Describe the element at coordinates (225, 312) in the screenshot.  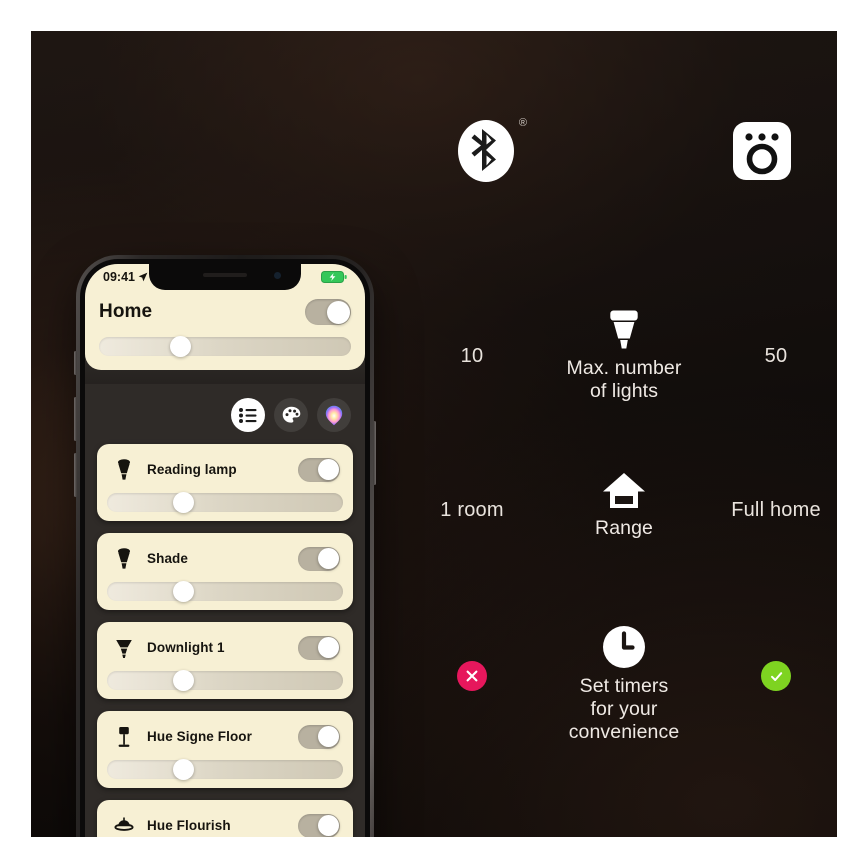
I see `home-title-row: Home` at that location.